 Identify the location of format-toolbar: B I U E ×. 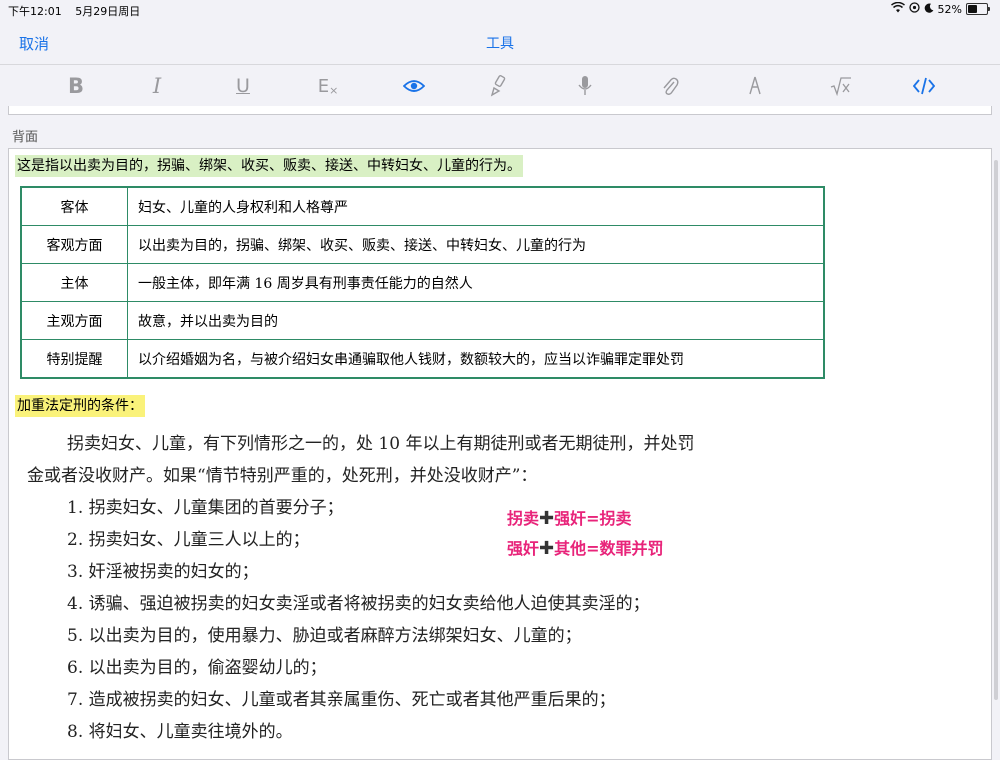
(500, 85).